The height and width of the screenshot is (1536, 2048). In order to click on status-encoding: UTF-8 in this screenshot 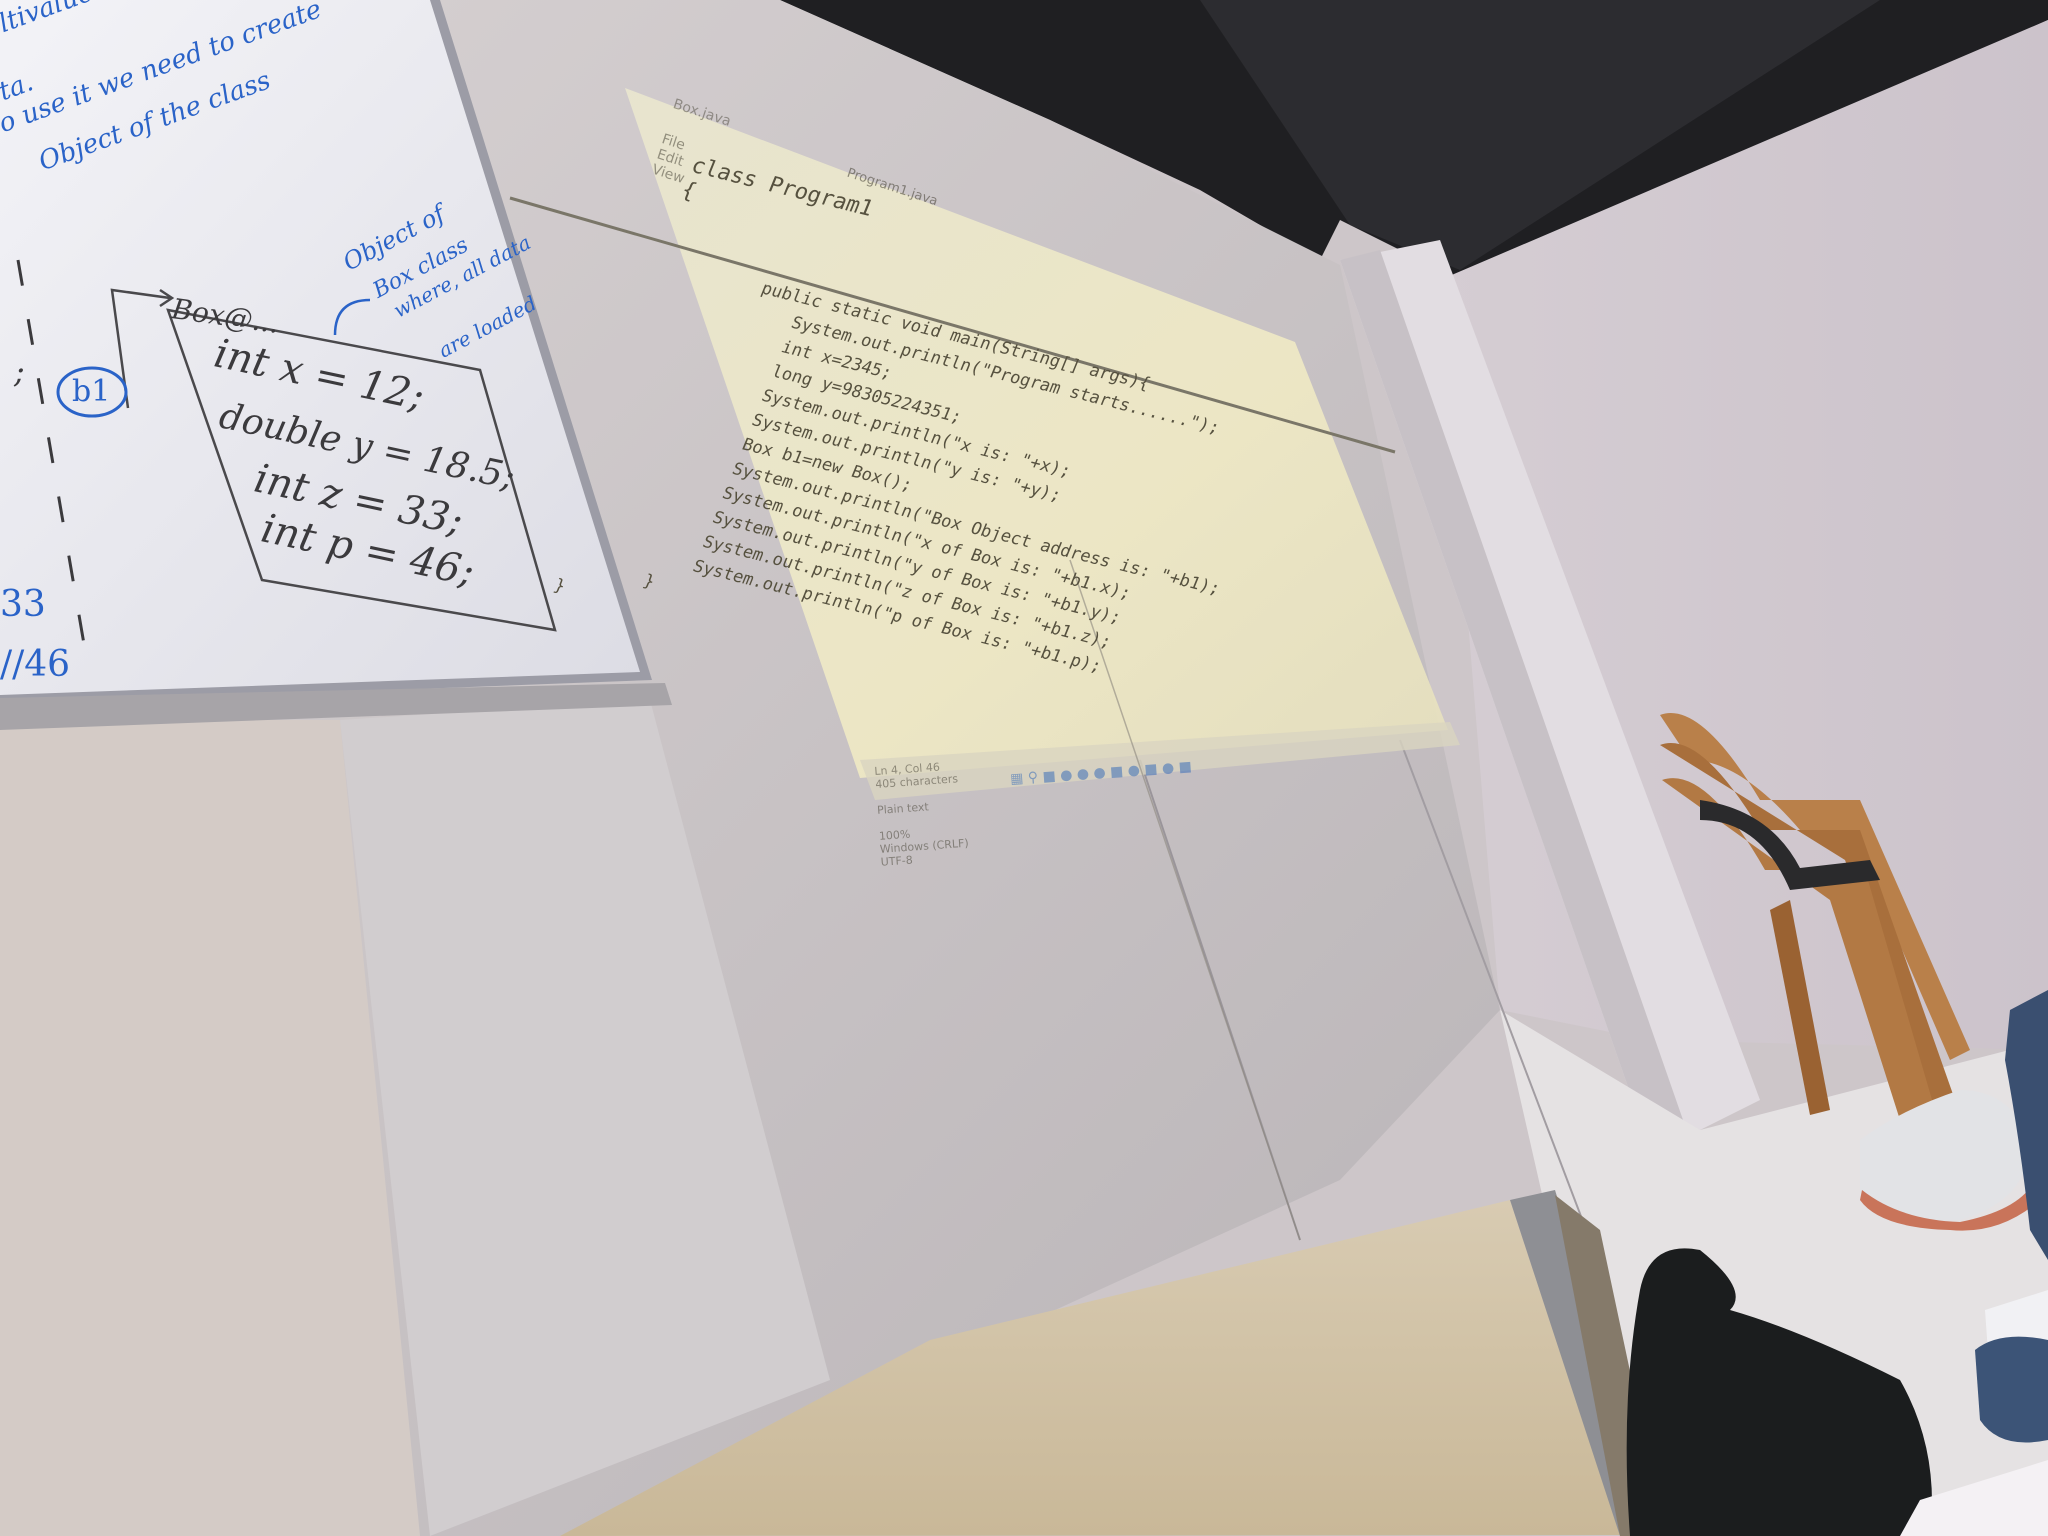, I will do `click(897, 861)`.